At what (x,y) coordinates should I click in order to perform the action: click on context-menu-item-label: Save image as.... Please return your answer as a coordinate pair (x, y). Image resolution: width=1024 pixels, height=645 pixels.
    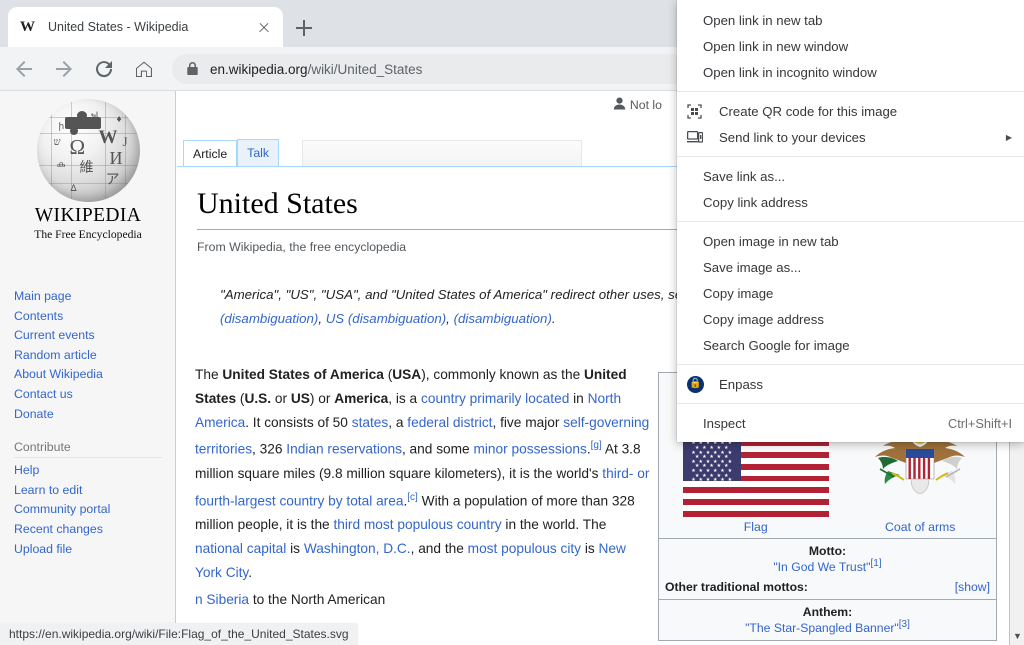
    Looking at the image, I should click on (752, 267).